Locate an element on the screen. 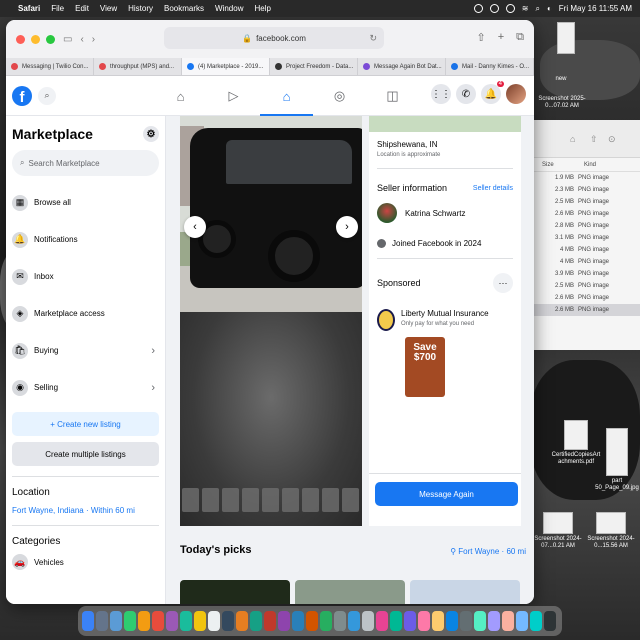 Image resolution: width=640 pixels, height=640 pixels. marketplace-icon: ⌂ is located at coordinates (286, 96).